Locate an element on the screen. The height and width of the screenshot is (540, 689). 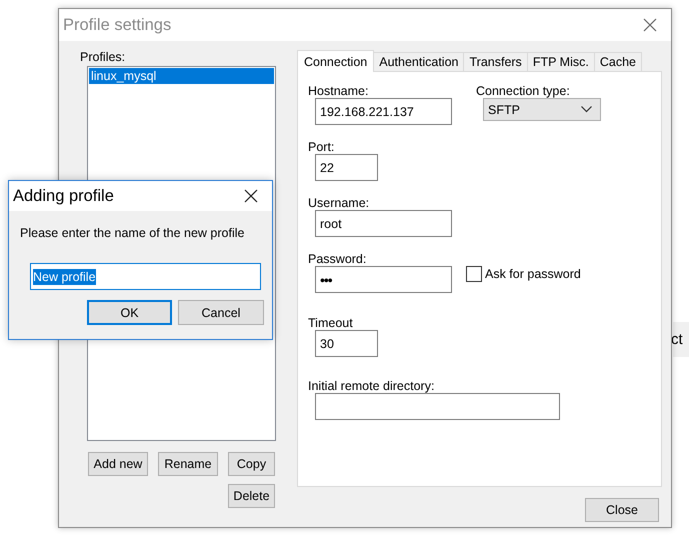
window-text: ct is located at coordinates (677, 339).